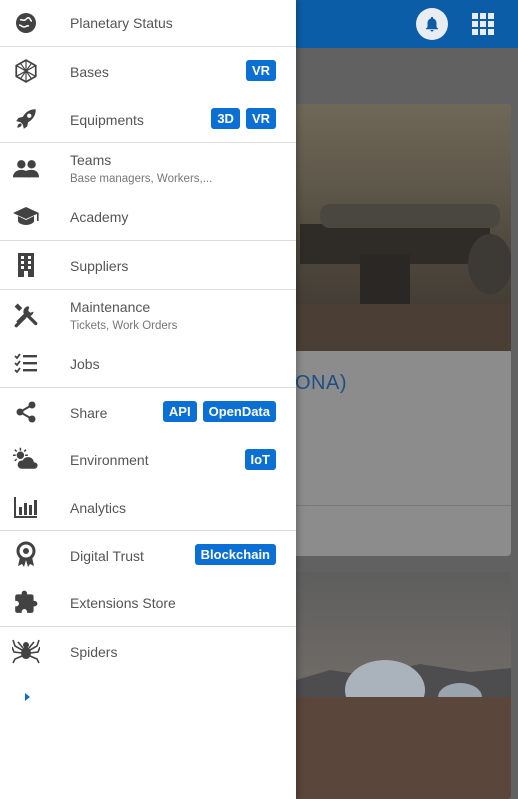 The image size is (518, 799). Describe the element at coordinates (26, 265) in the screenshot. I see `building-icon` at that location.